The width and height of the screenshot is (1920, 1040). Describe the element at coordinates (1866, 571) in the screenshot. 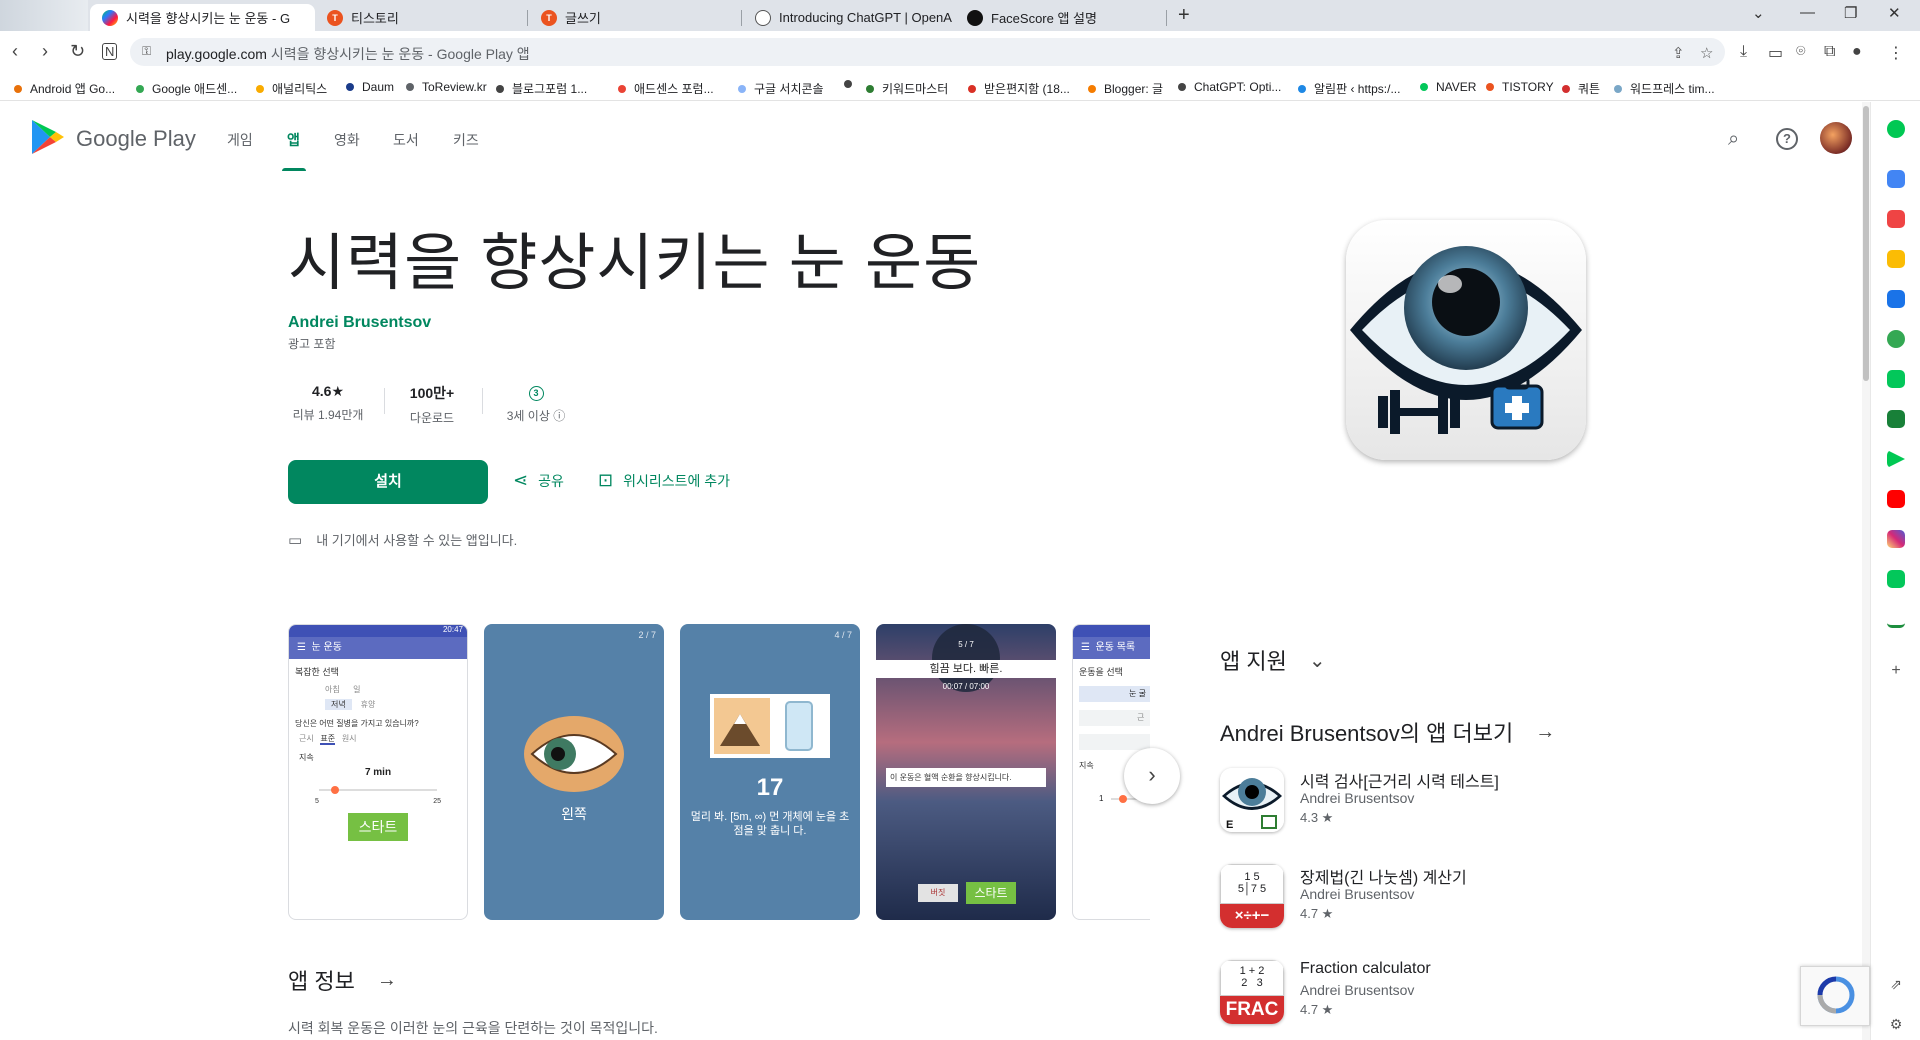

I see `scrollbar` at that location.